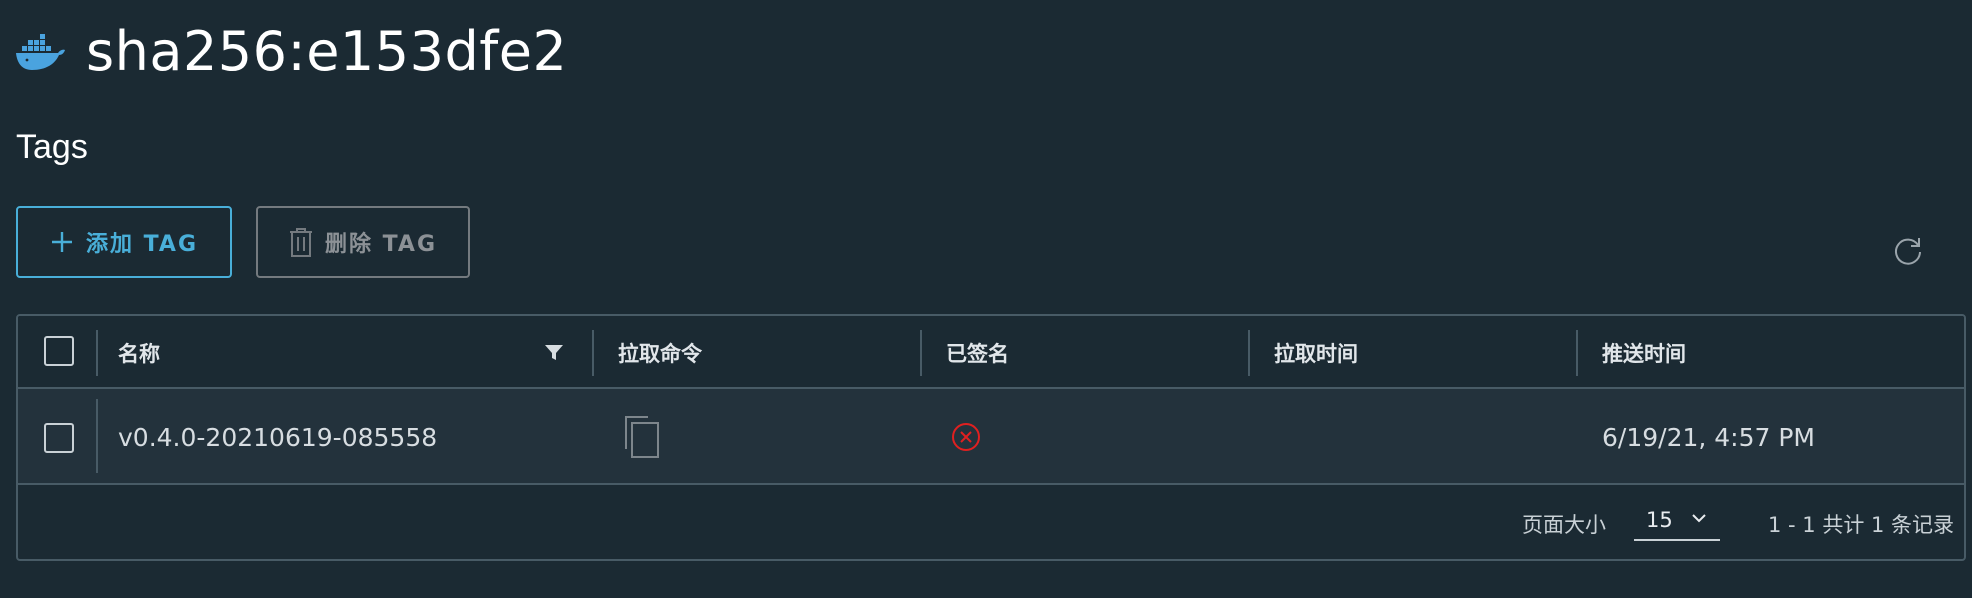 The height and width of the screenshot is (598, 1972). Describe the element at coordinates (142, 244) in the screenshot. I see `add-tag-label: 添加 TAG` at that location.